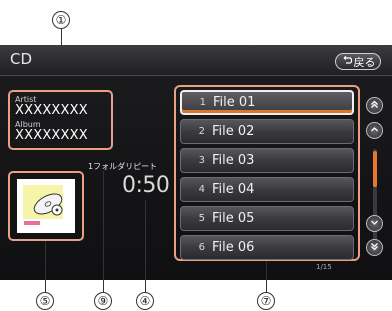  What do you see at coordinates (233, 218) in the screenshot?
I see `file-name: File 05` at bounding box center [233, 218].